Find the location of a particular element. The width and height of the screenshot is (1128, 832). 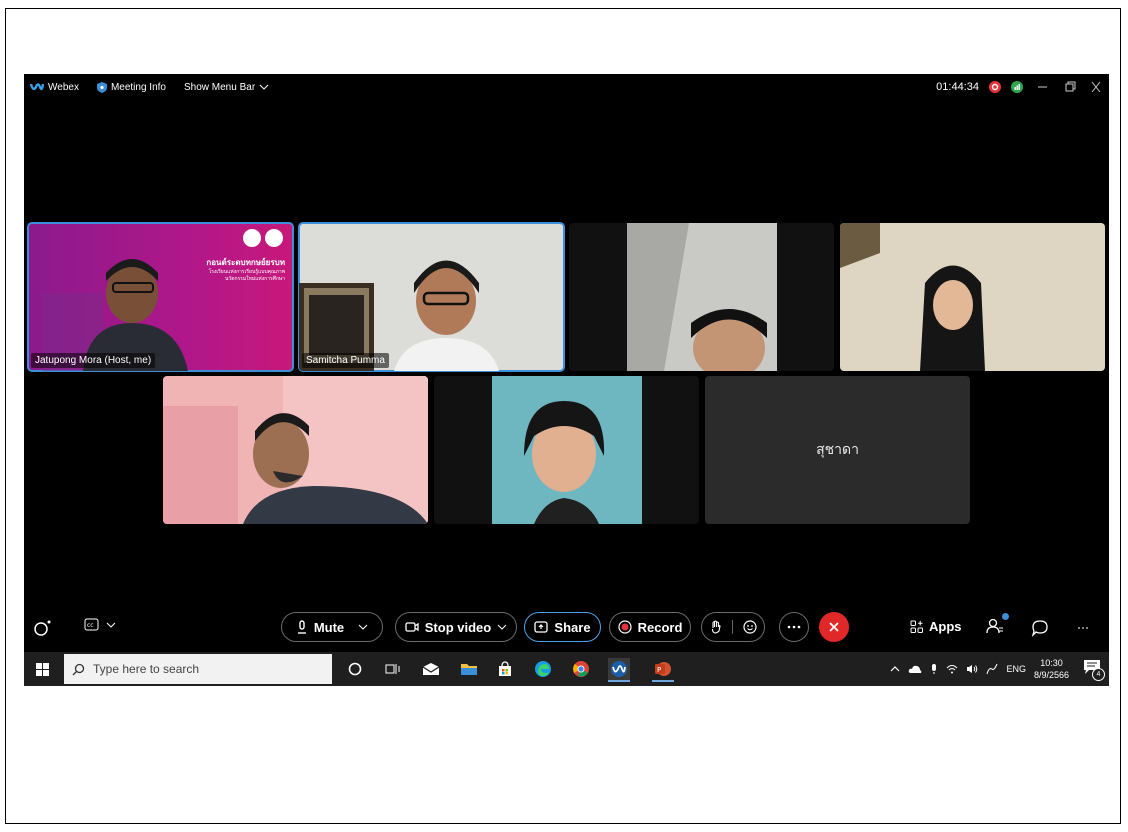

video-tile-sujada: สุชาดา is located at coordinates (837, 450).